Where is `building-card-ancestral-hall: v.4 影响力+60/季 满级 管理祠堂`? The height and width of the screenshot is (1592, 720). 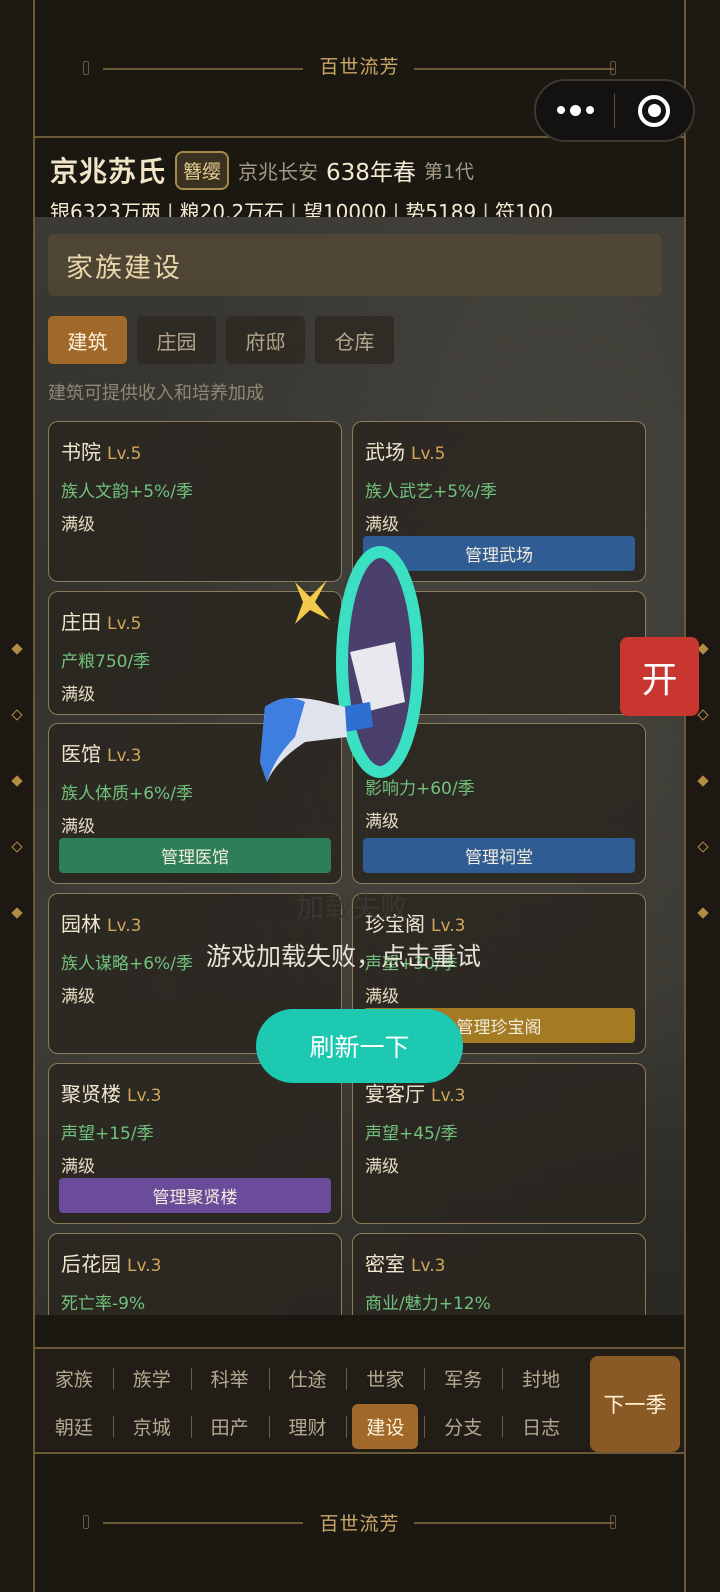
building-card-ancestral-hall: v.4 影响力+60/季 满级 管理祠堂 is located at coordinates (499, 803).